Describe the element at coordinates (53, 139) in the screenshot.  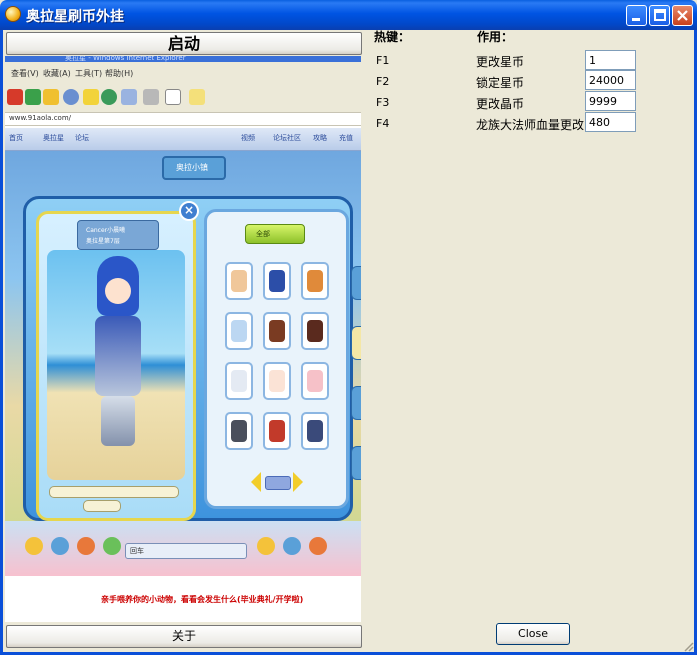
I see `site-nav-item: 奥拉星` at that location.